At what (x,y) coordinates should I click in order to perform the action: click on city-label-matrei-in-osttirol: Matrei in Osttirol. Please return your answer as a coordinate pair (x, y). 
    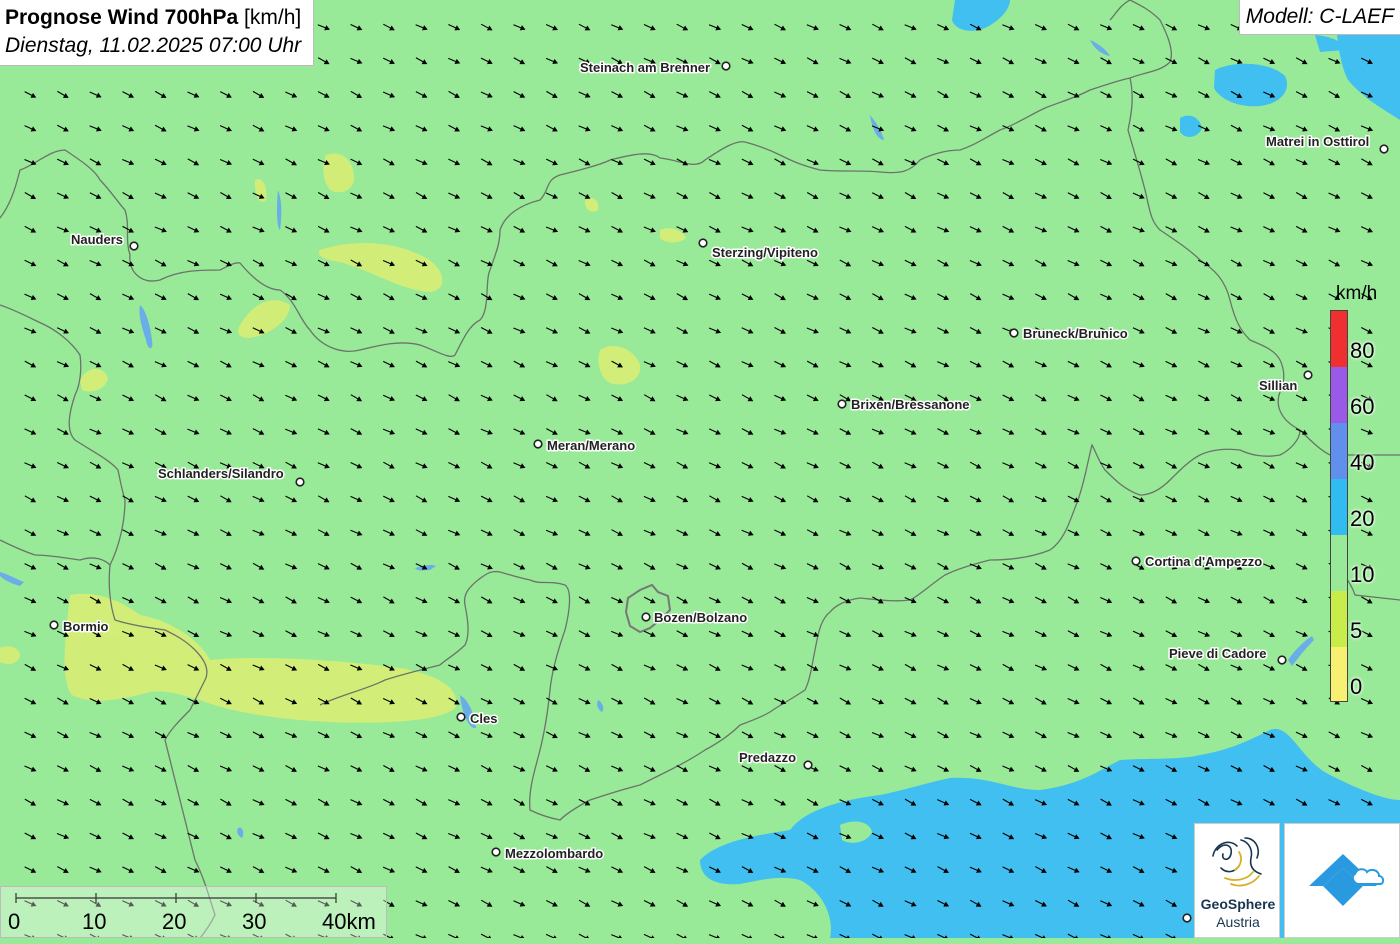
    Looking at the image, I should click on (1317, 141).